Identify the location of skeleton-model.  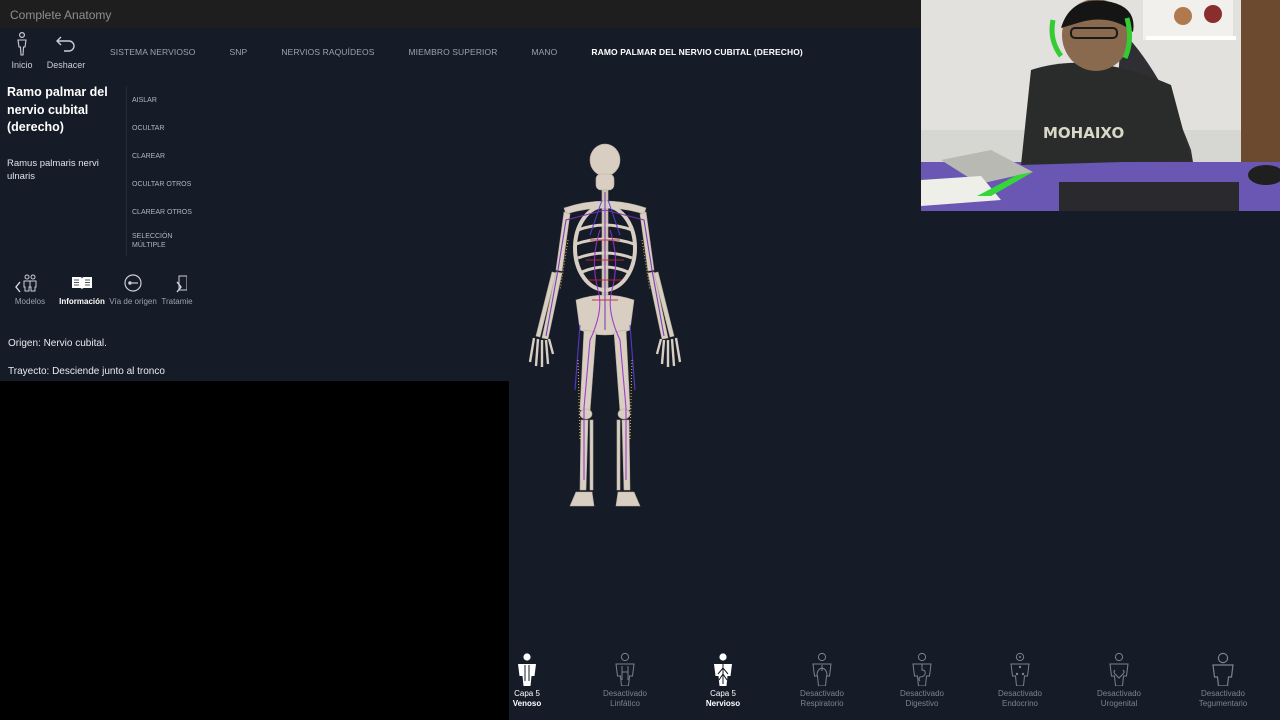
(605, 325).